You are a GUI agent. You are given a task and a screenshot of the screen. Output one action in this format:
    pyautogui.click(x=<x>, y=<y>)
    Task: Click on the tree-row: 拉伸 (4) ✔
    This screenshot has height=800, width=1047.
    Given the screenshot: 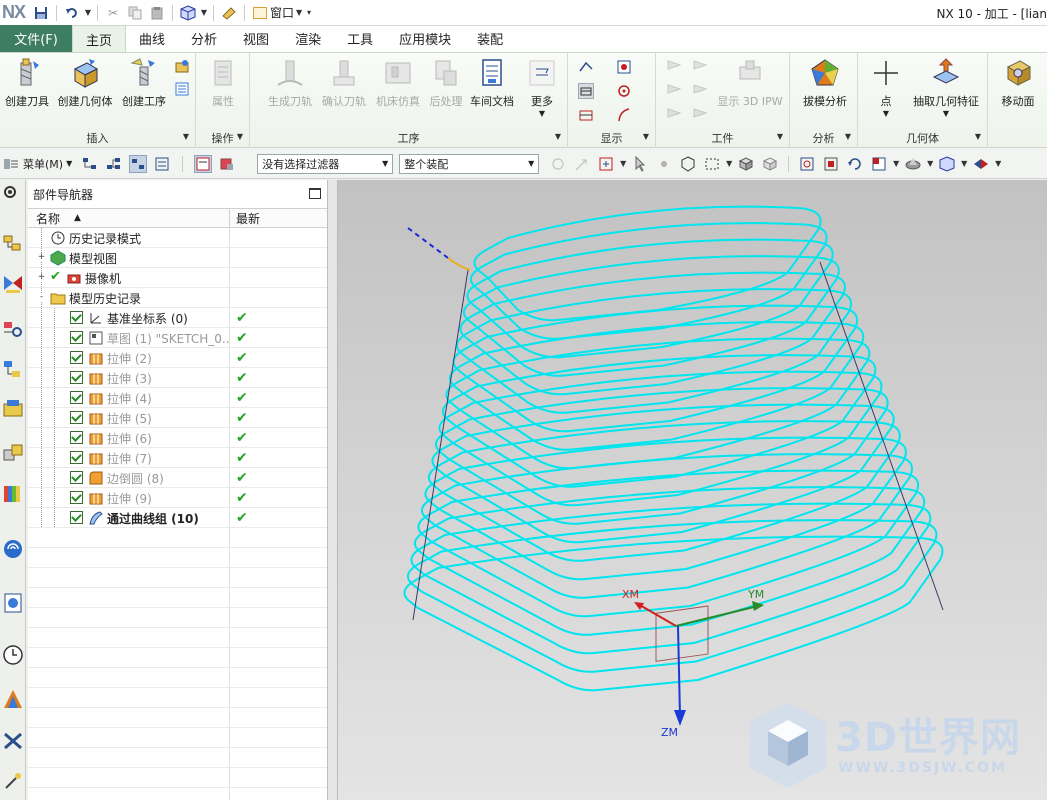 What is the action you would take?
    pyautogui.click(x=177, y=398)
    